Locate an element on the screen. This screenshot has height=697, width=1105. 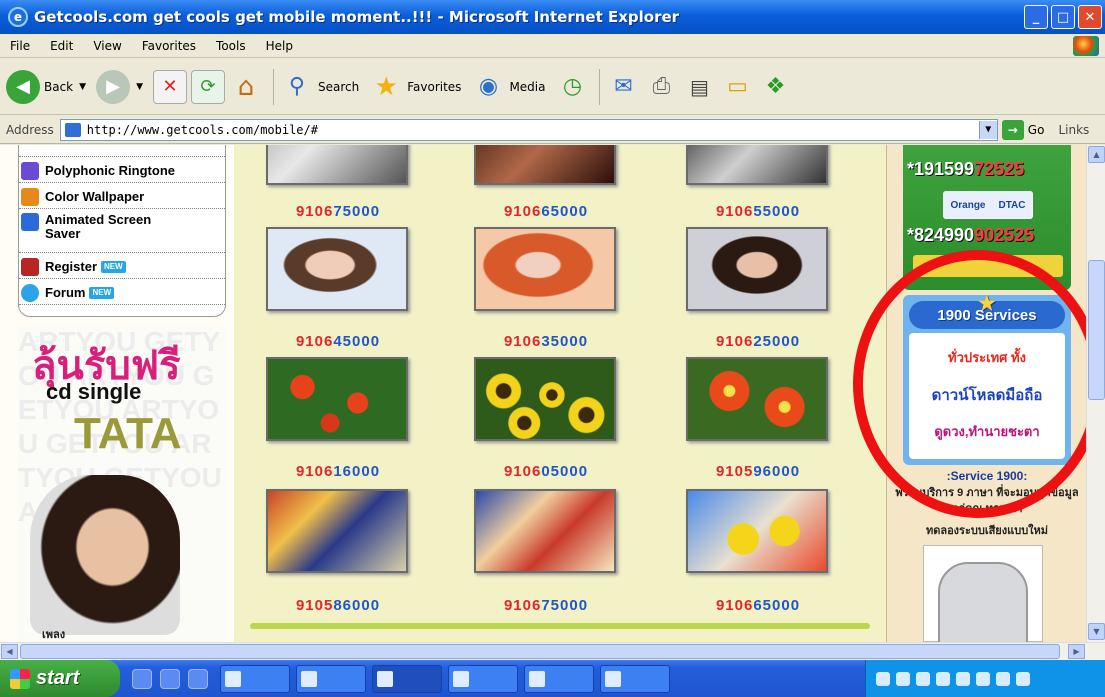
scroll-right-icon: ▶ is located at coordinates (1076, 651).